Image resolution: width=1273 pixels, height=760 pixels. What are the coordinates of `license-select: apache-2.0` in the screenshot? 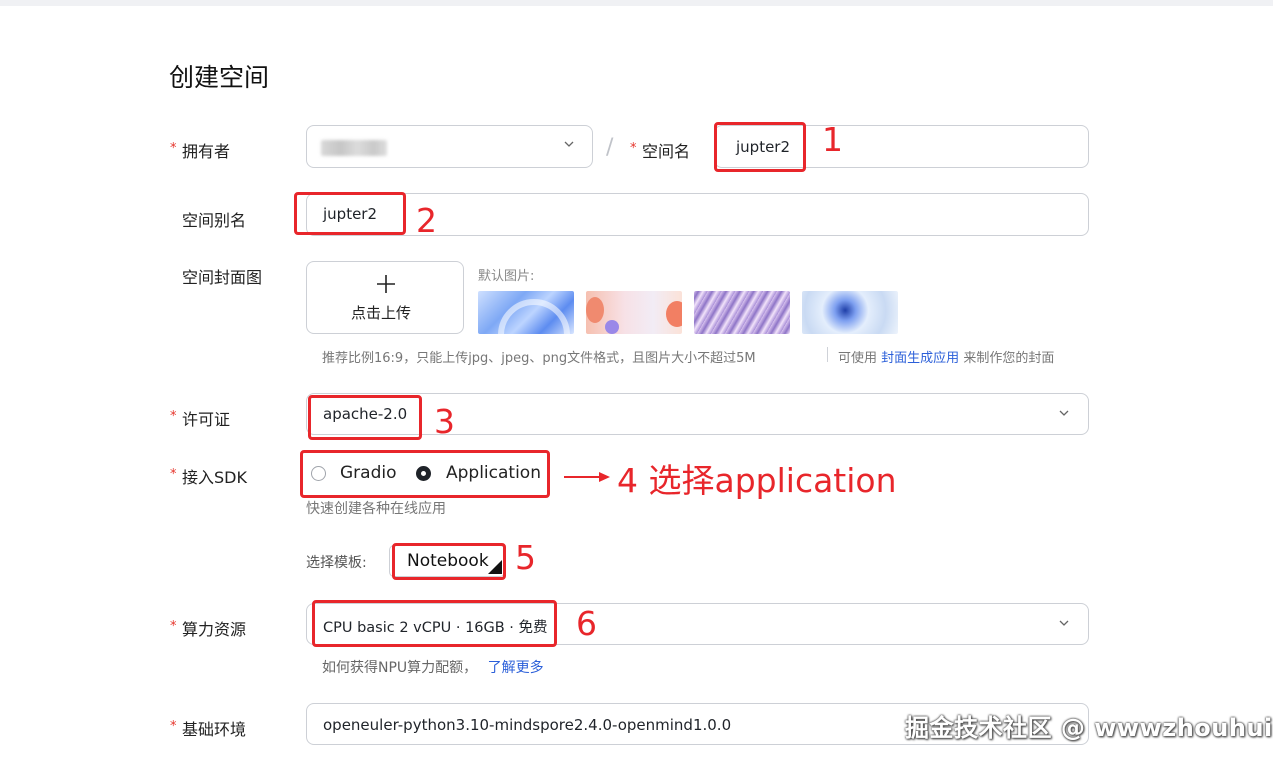 It's located at (697, 414).